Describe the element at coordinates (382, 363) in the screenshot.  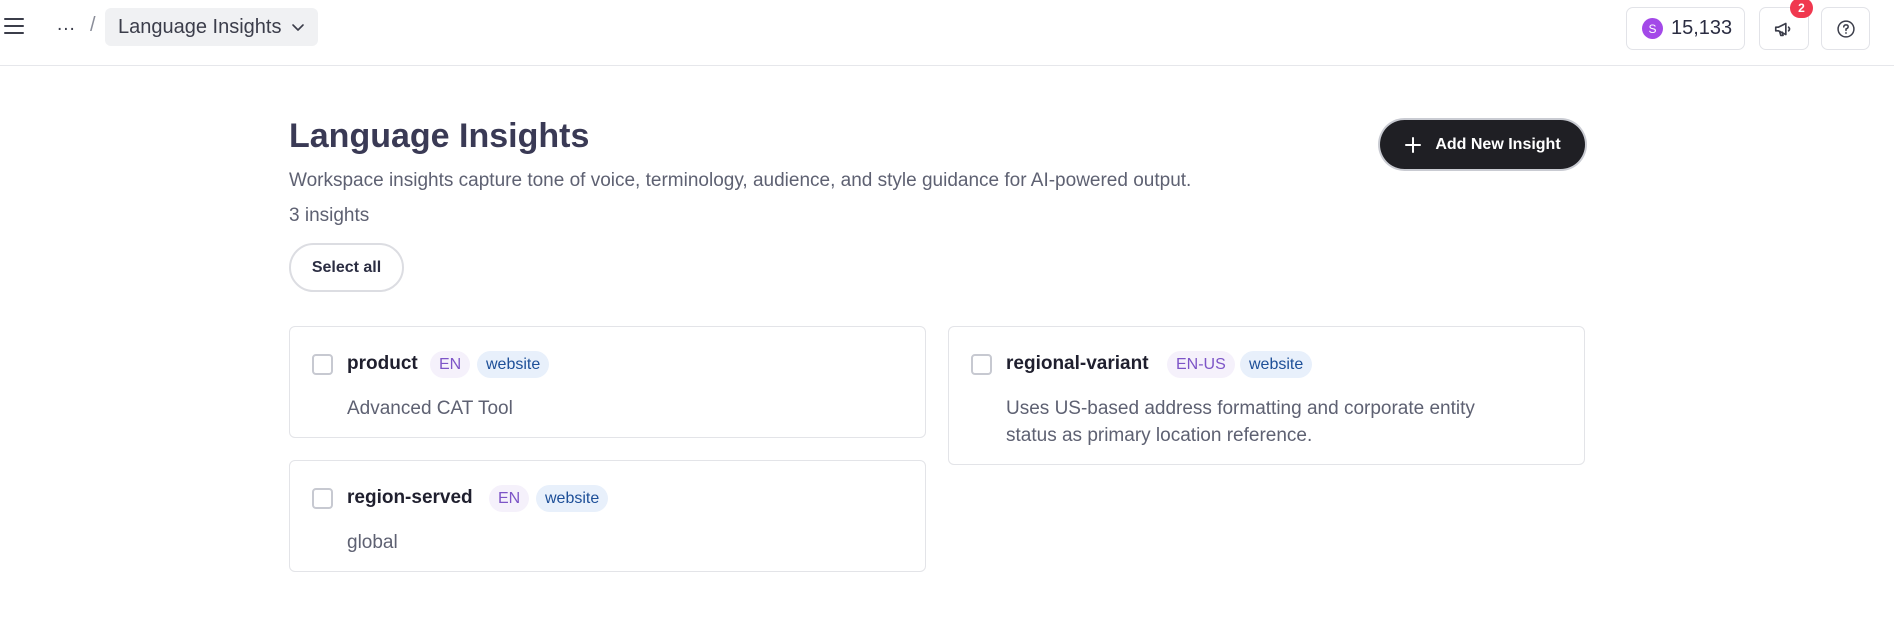
I see `insight-name: product` at that location.